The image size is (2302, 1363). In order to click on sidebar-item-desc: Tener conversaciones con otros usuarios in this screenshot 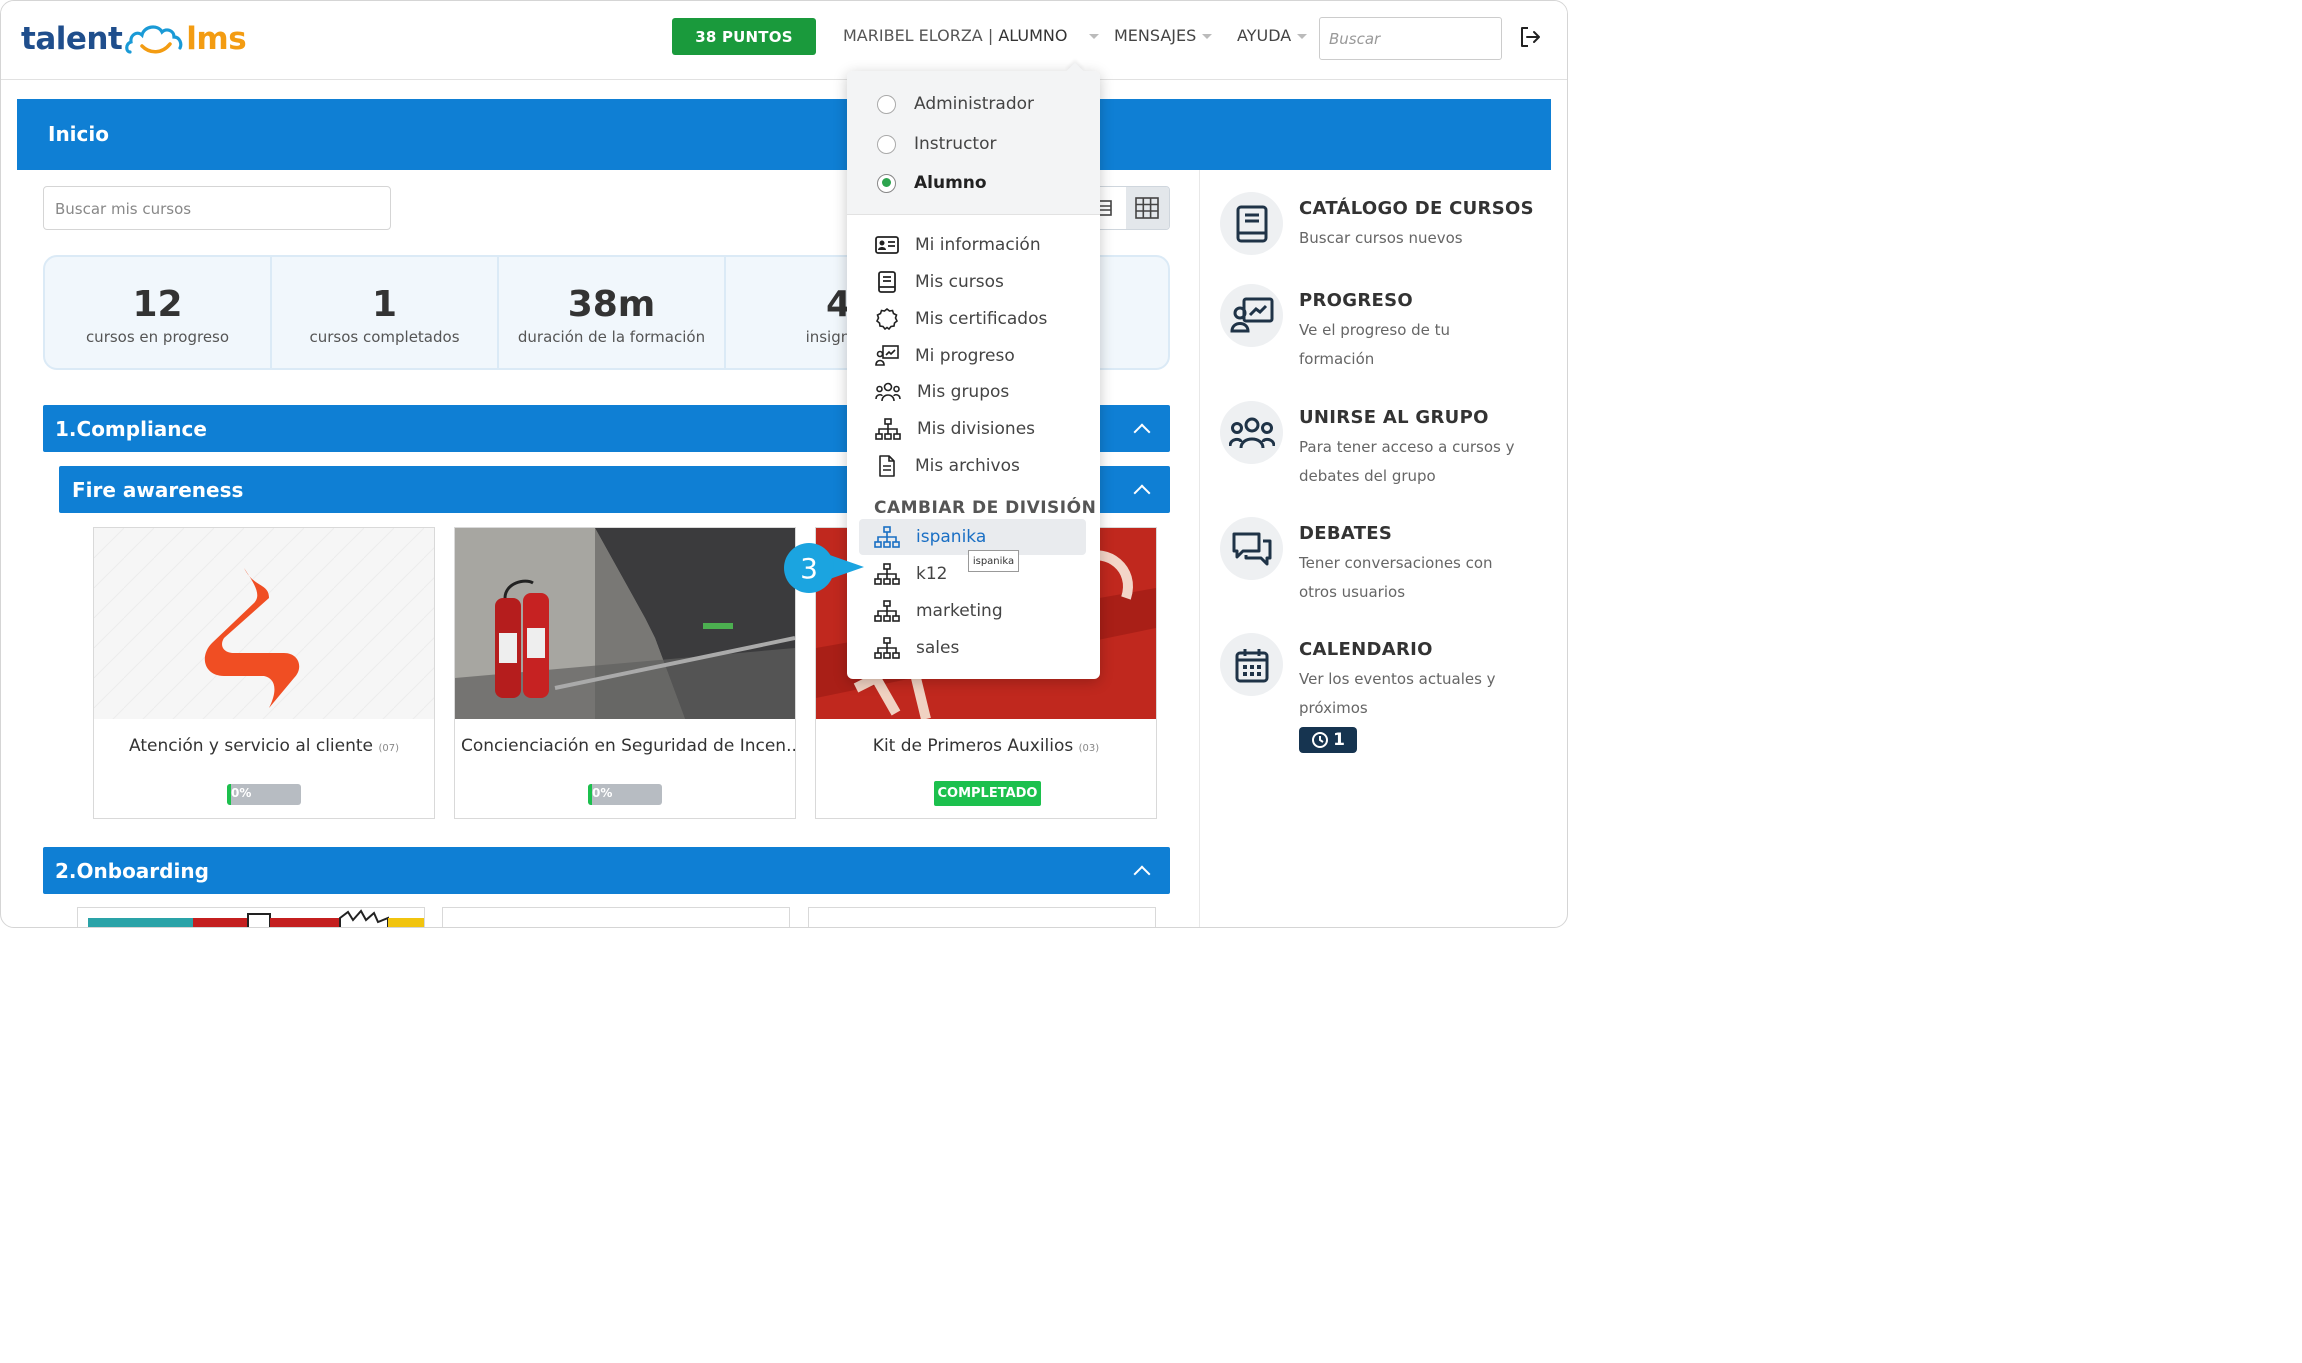, I will do `click(1396, 577)`.